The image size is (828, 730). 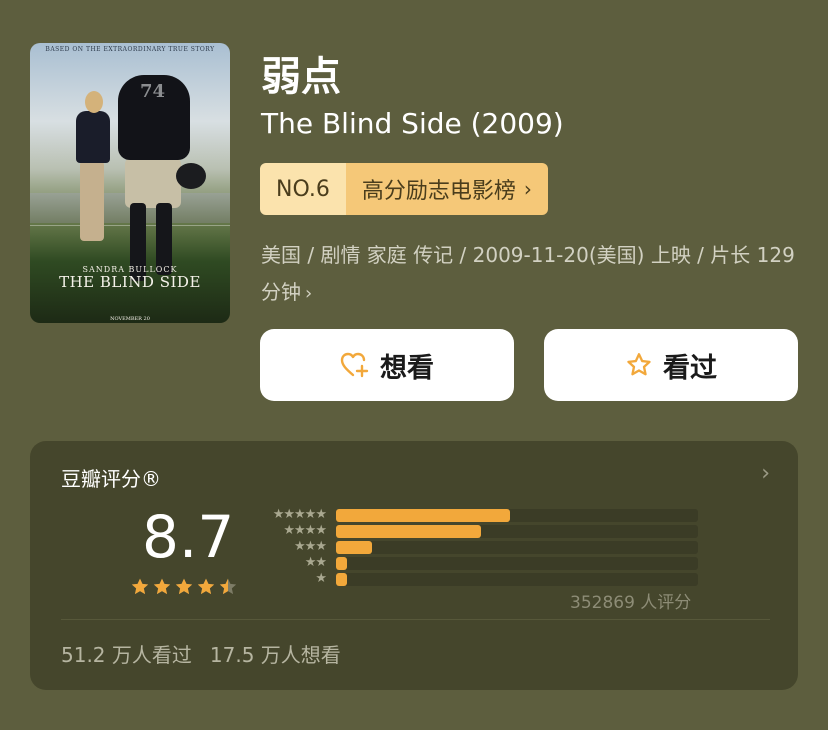 I want to click on divider, so click(x=415, y=619).